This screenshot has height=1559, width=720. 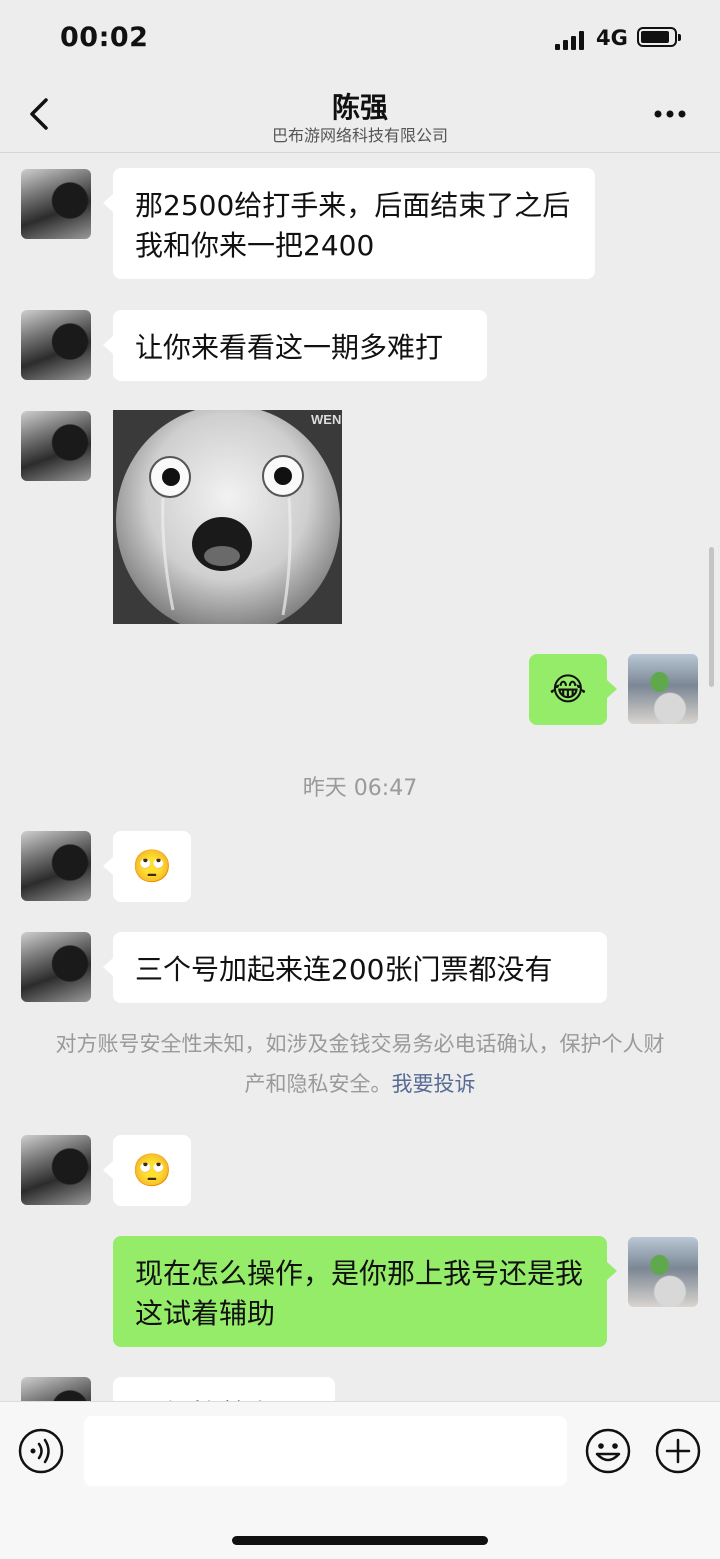 What do you see at coordinates (227, 517) in the screenshot?
I see `sticker-image: WEN` at bounding box center [227, 517].